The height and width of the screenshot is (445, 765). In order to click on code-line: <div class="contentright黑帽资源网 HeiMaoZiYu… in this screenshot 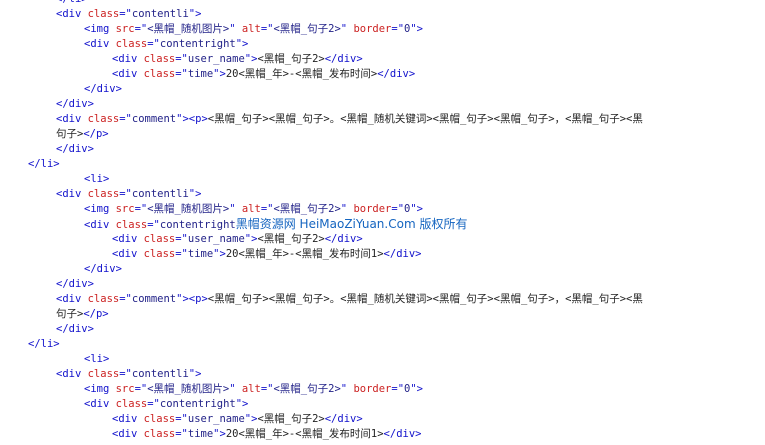, I will do `click(382, 224)`.